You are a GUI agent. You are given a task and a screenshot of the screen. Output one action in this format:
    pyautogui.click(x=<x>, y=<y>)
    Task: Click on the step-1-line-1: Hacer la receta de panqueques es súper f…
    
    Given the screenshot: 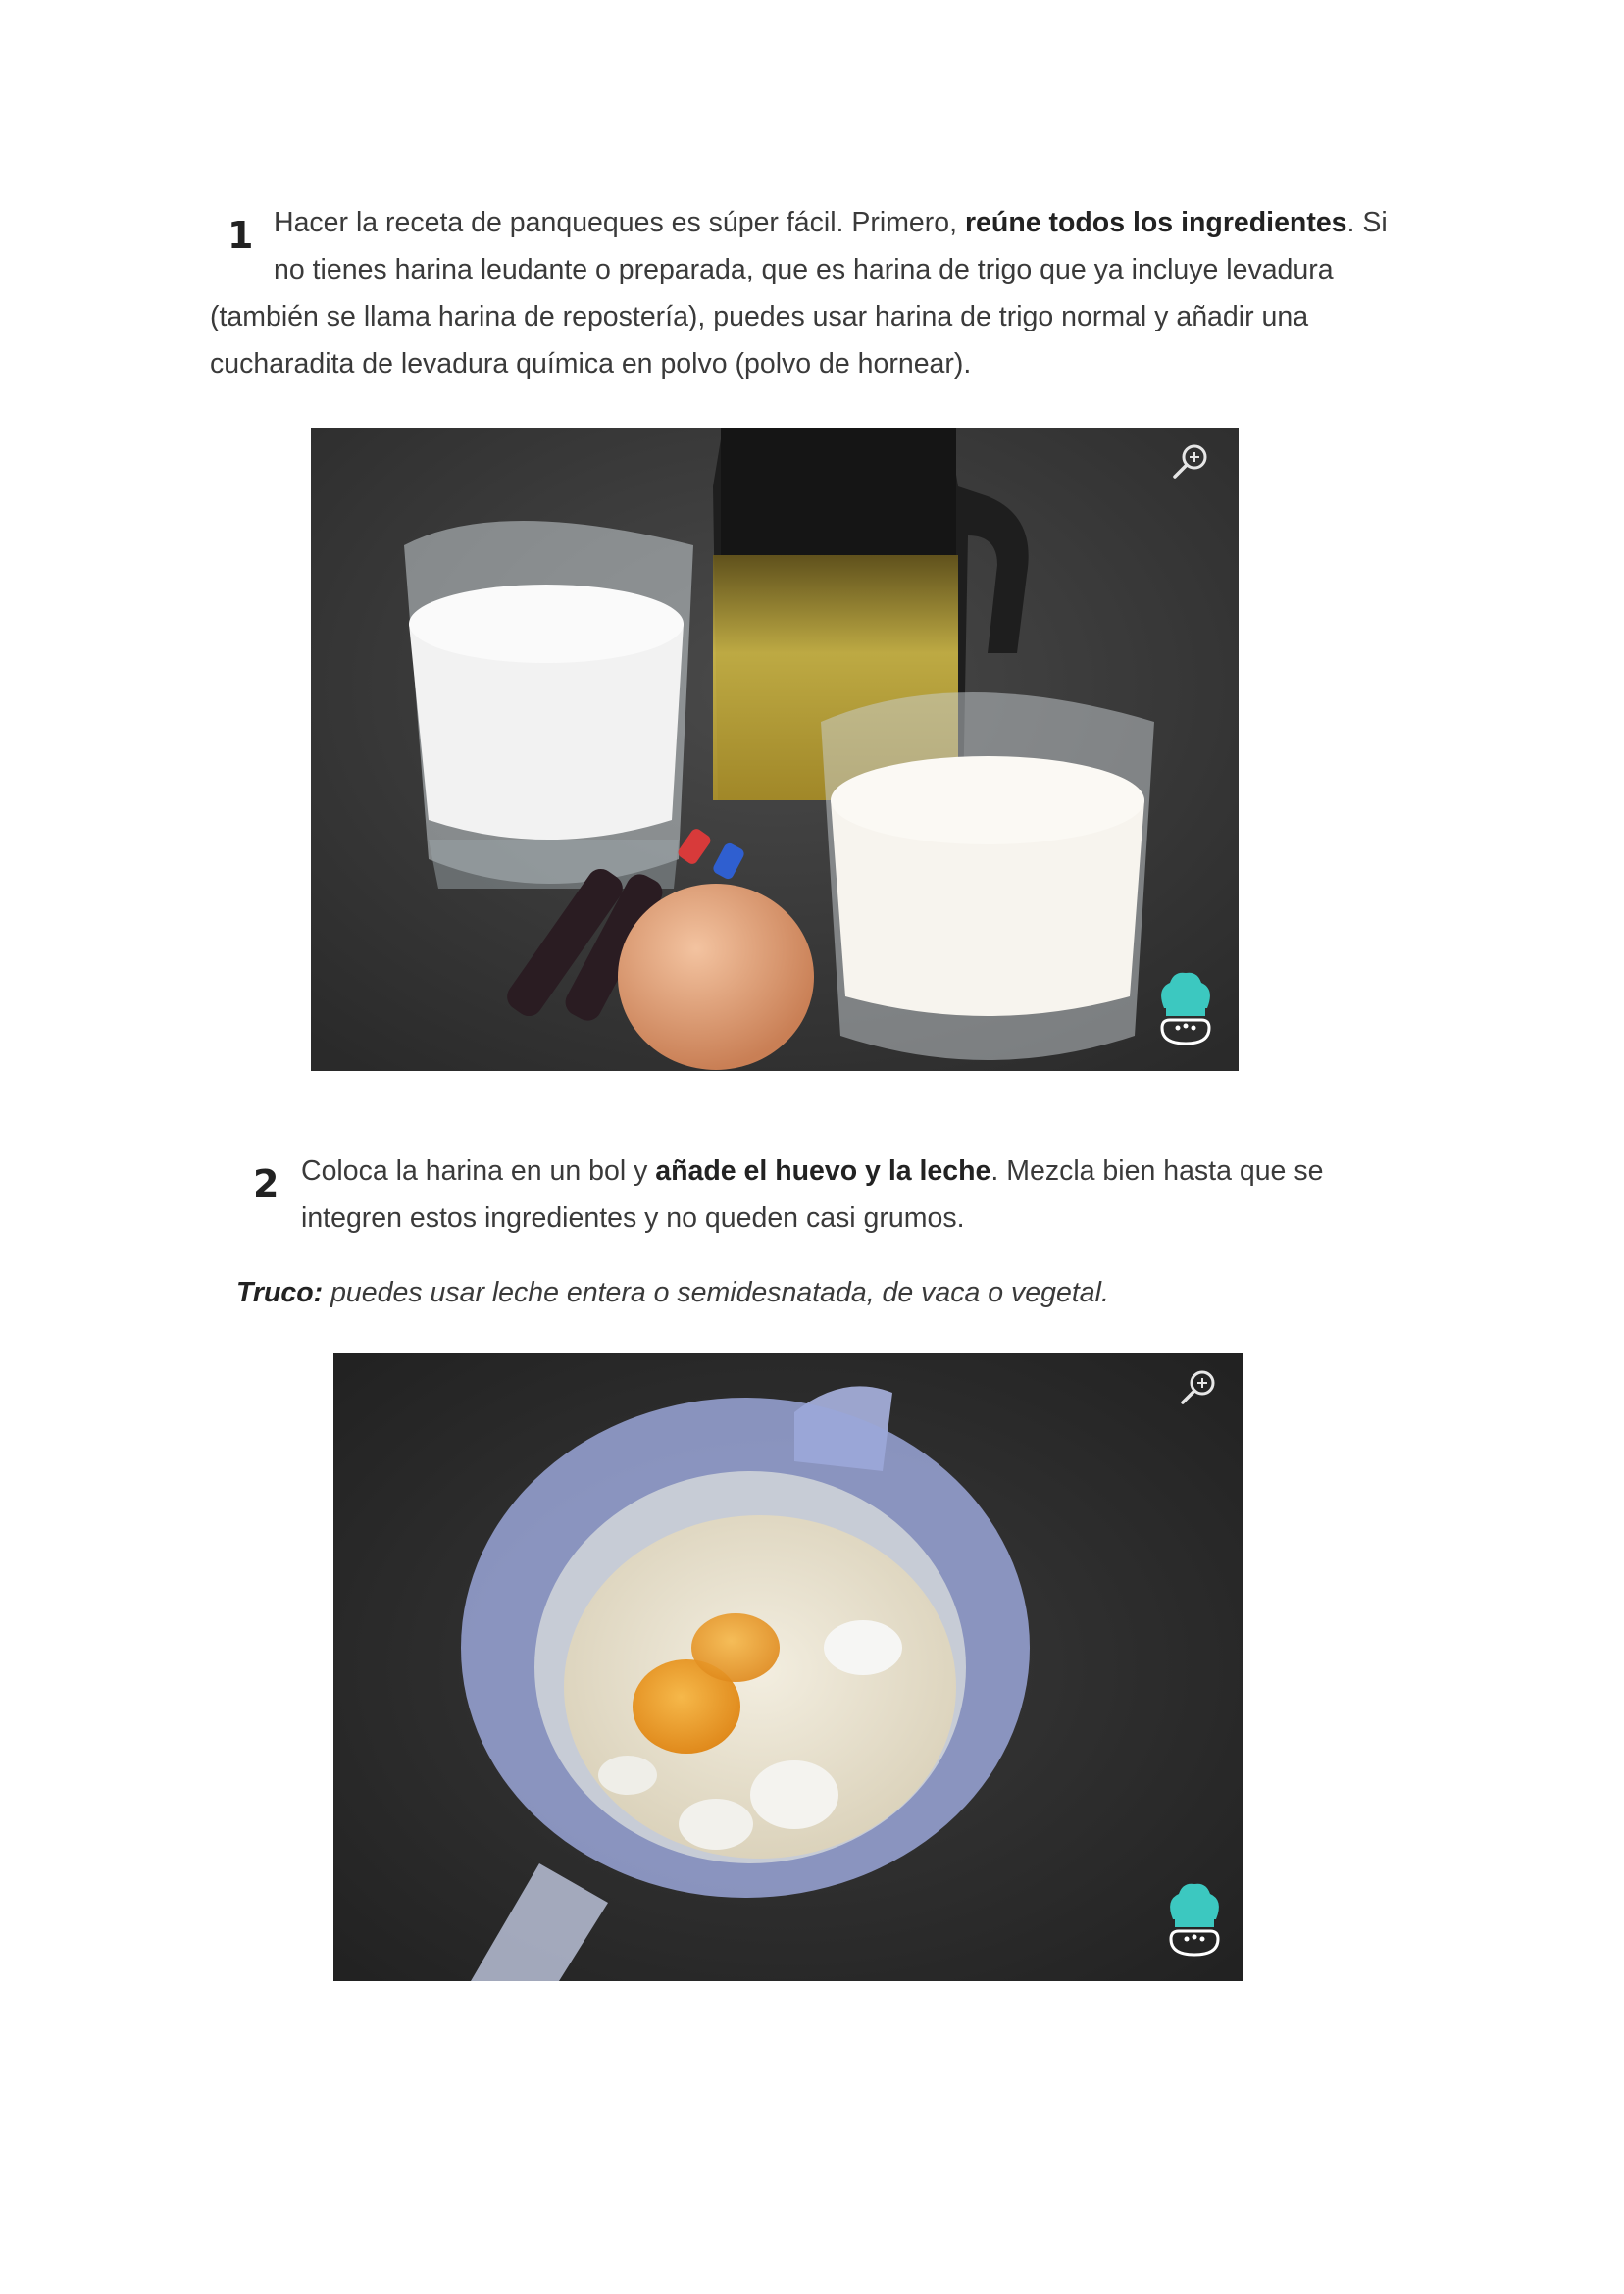 What is the action you would take?
    pyautogui.click(x=831, y=222)
    